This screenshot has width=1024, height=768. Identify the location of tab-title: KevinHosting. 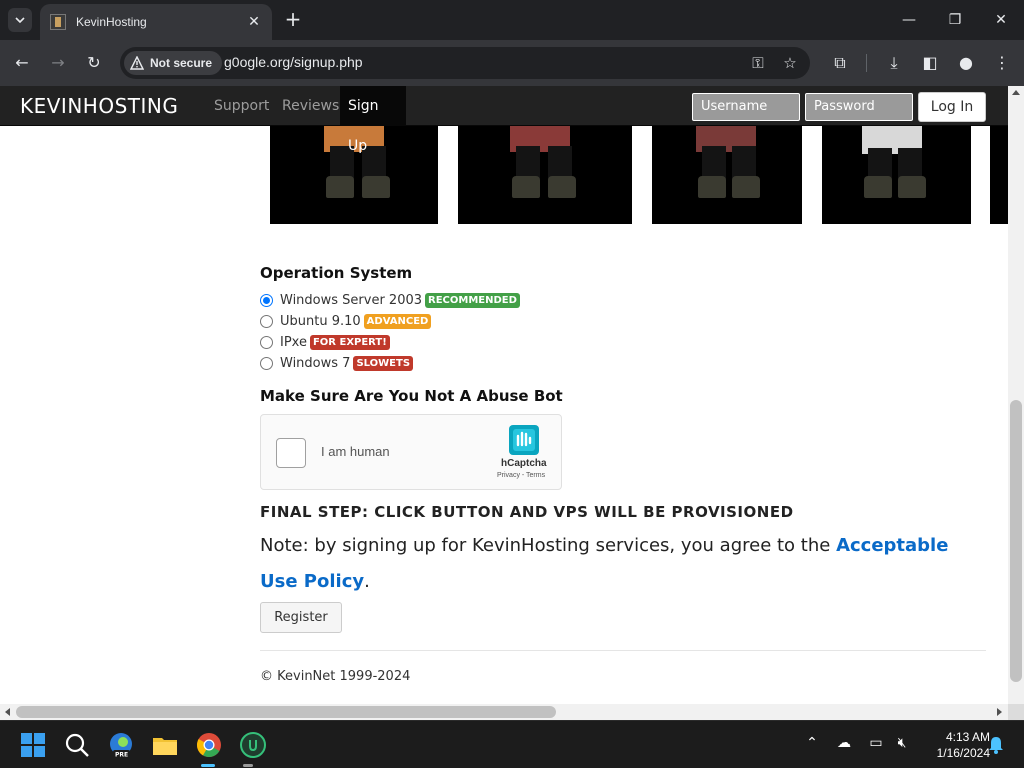
(111, 22).